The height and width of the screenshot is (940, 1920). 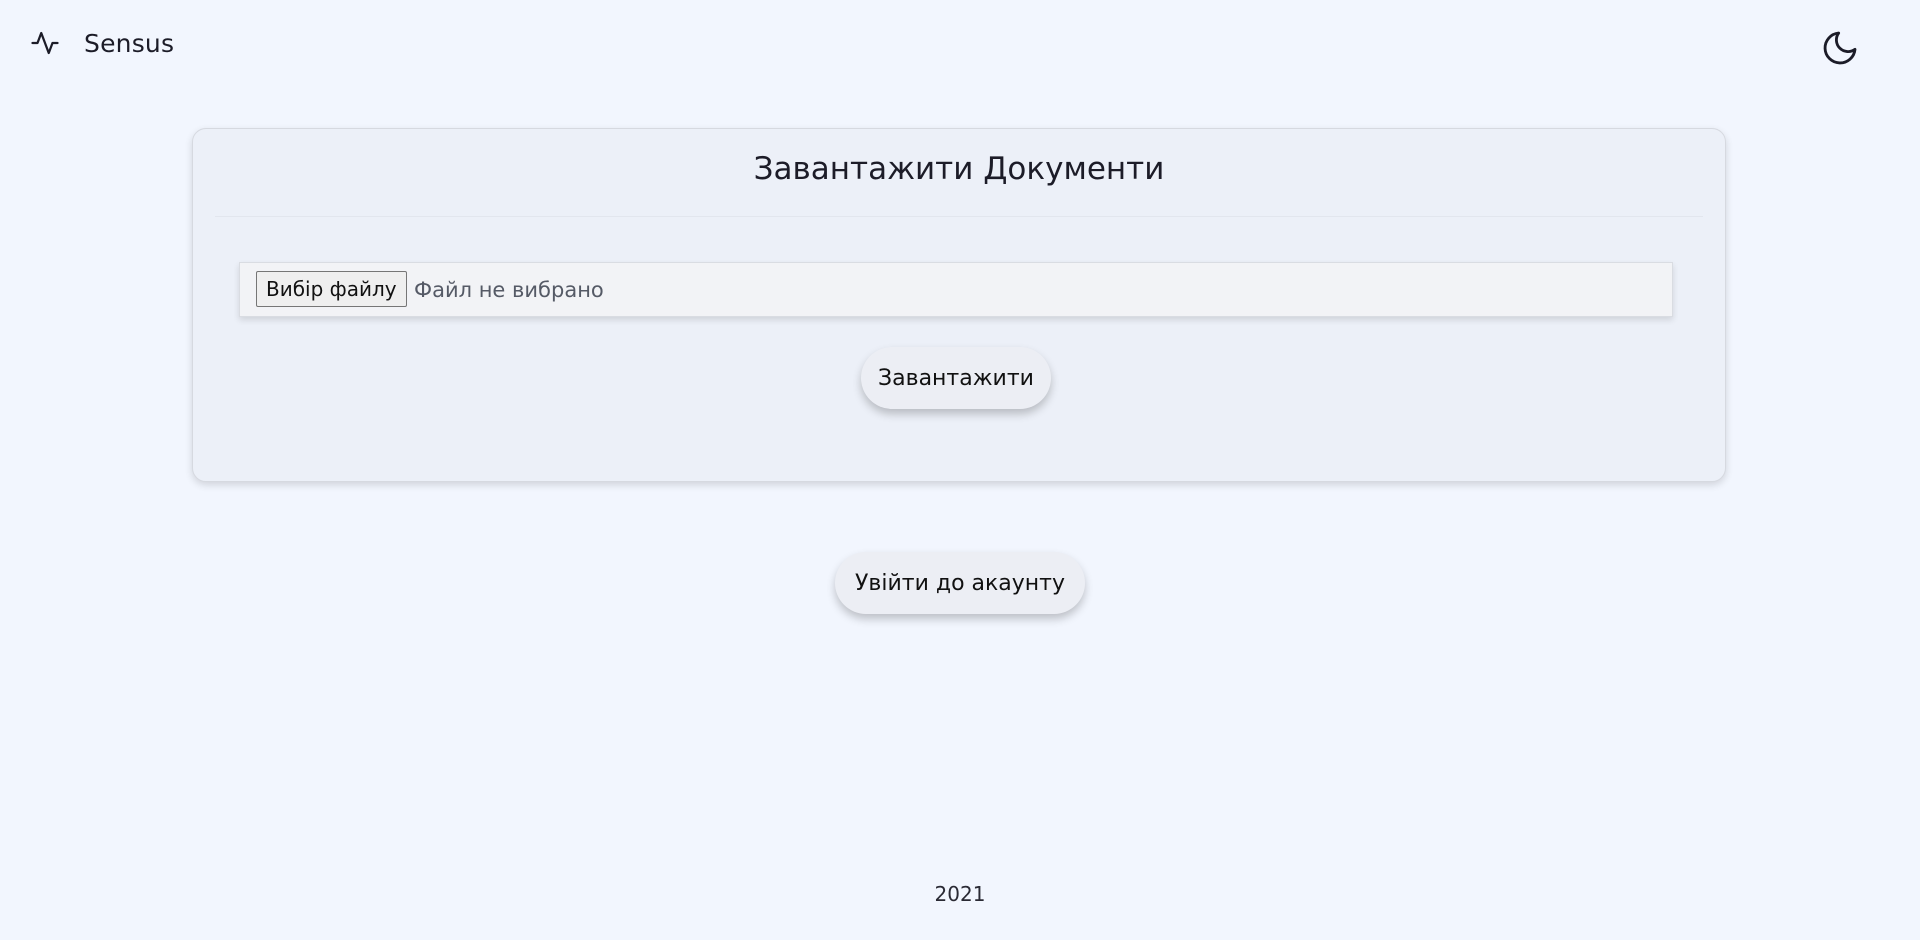 I want to click on card-title: Завантажити Документи, so click(x=959, y=169).